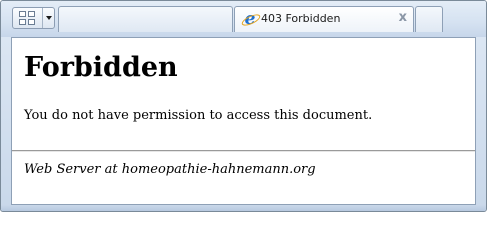 The height and width of the screenshot is (240, 487). I want to click on new-tab-button, so click(429, 19).